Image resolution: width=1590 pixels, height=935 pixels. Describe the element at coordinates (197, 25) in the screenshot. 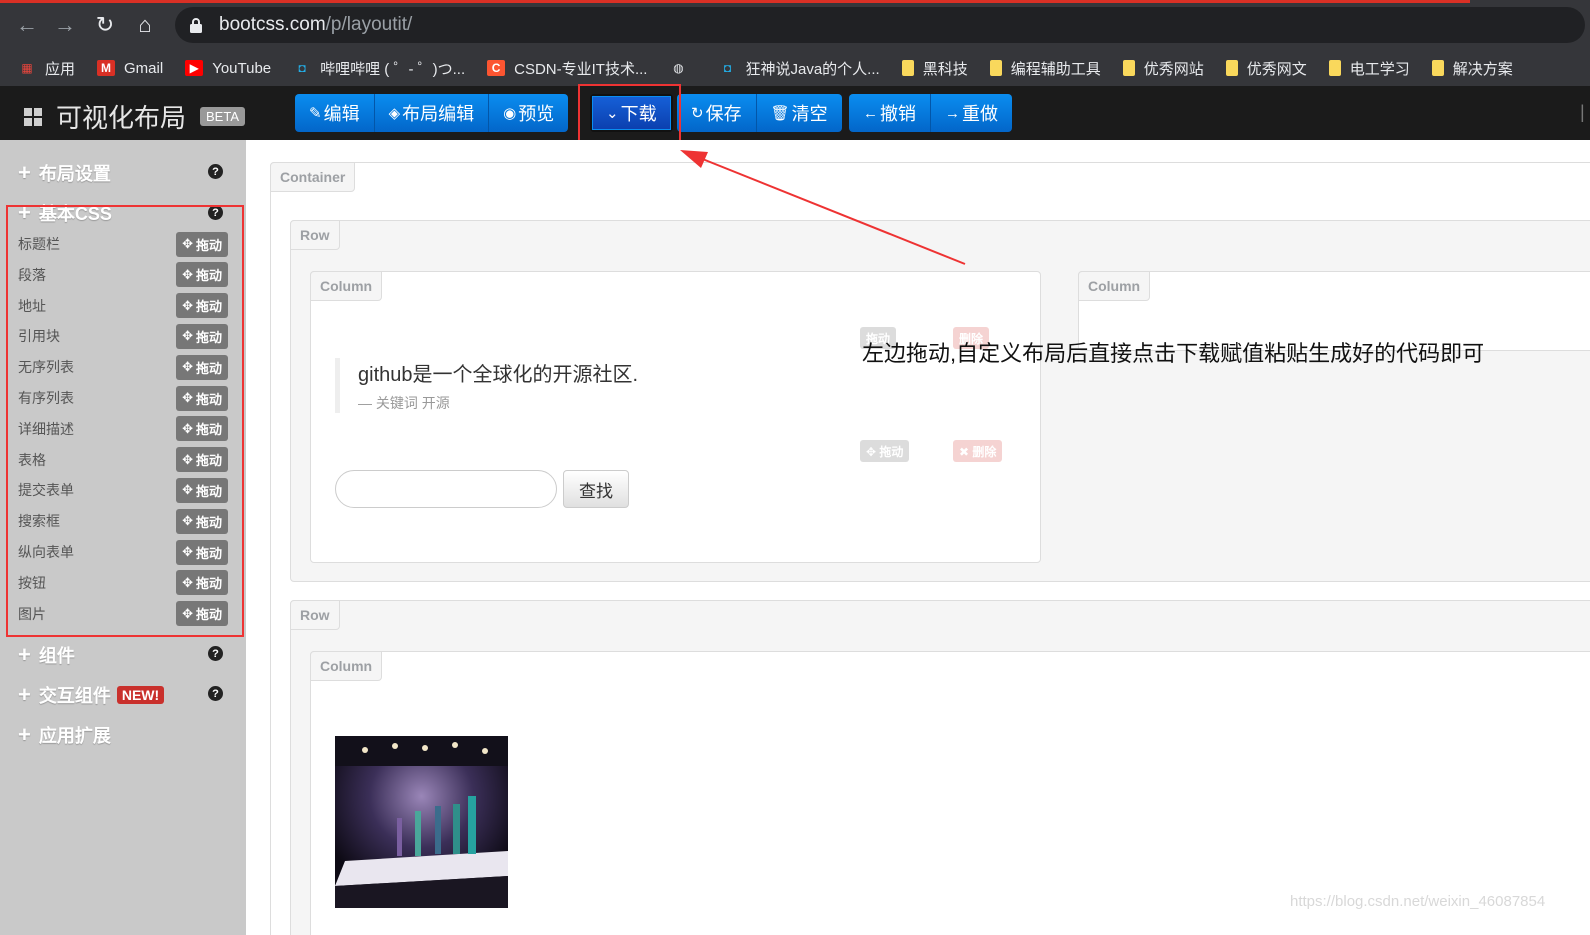

I see `lock-icon` at that location.